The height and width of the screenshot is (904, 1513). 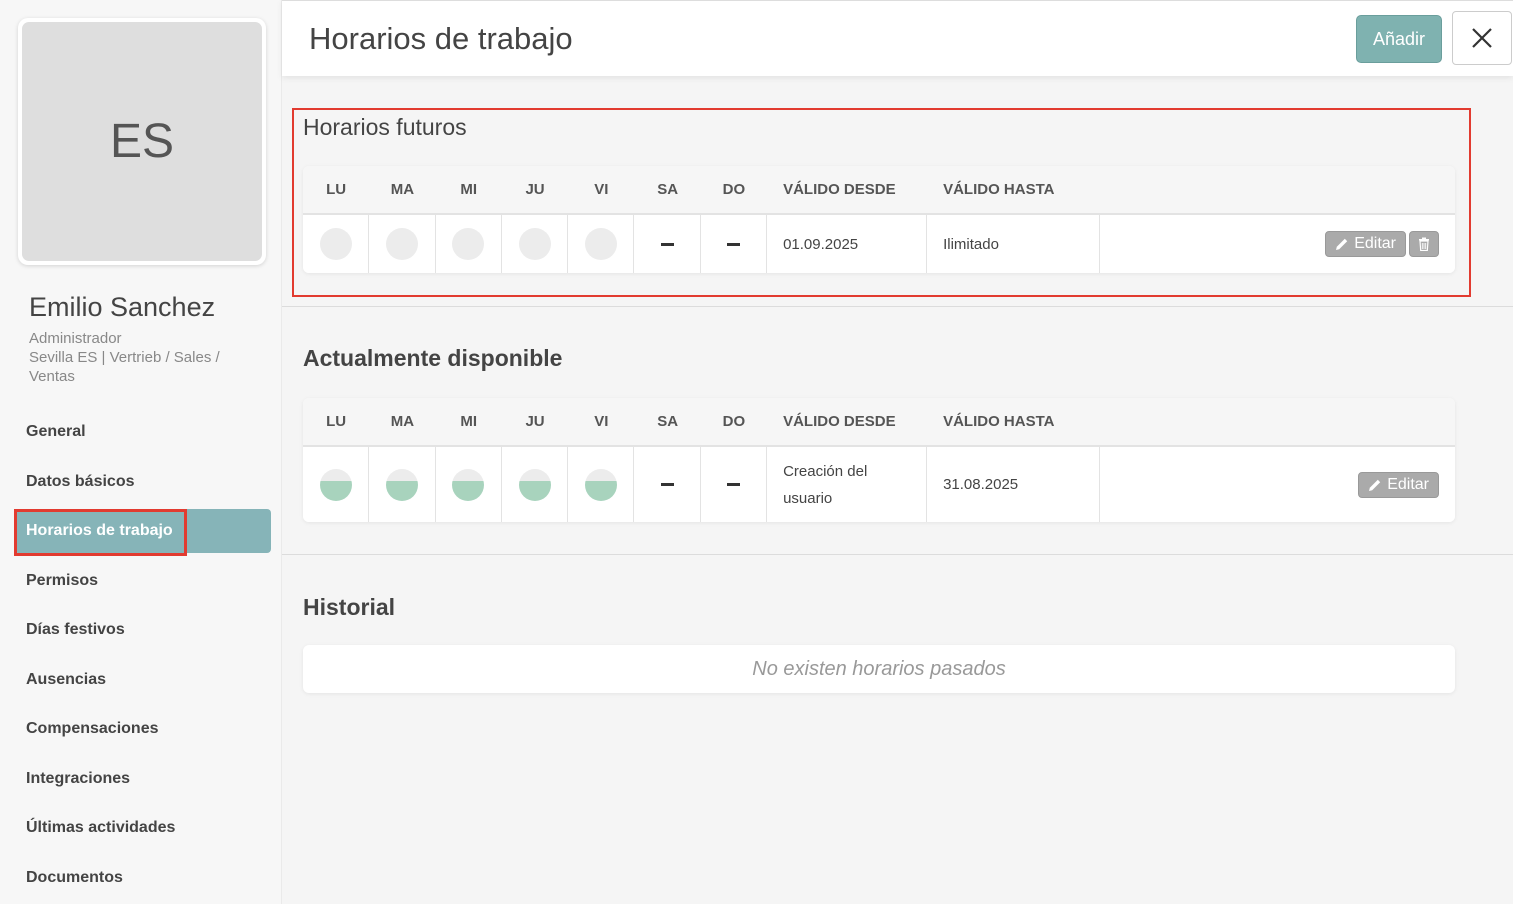 I want to click on sidebar-item-horarios-de-trabajo: Horarios de trabajo, so click(x=142, y=532).